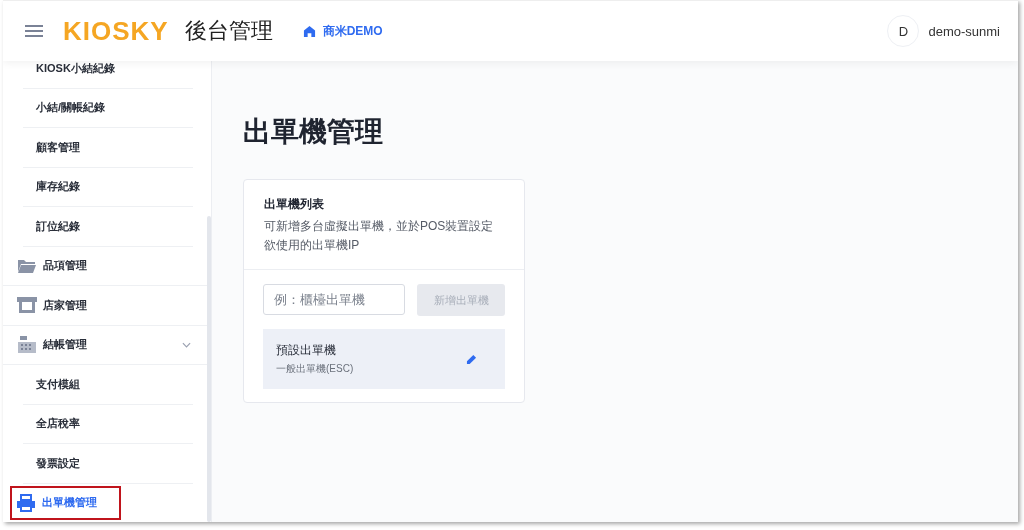 This screenshot has height=530, width=1024. What do you see at coordinates (108, 385) in the screenshot?
I see `sidebar-item: 支付模組` at bounding box center [108, 385].